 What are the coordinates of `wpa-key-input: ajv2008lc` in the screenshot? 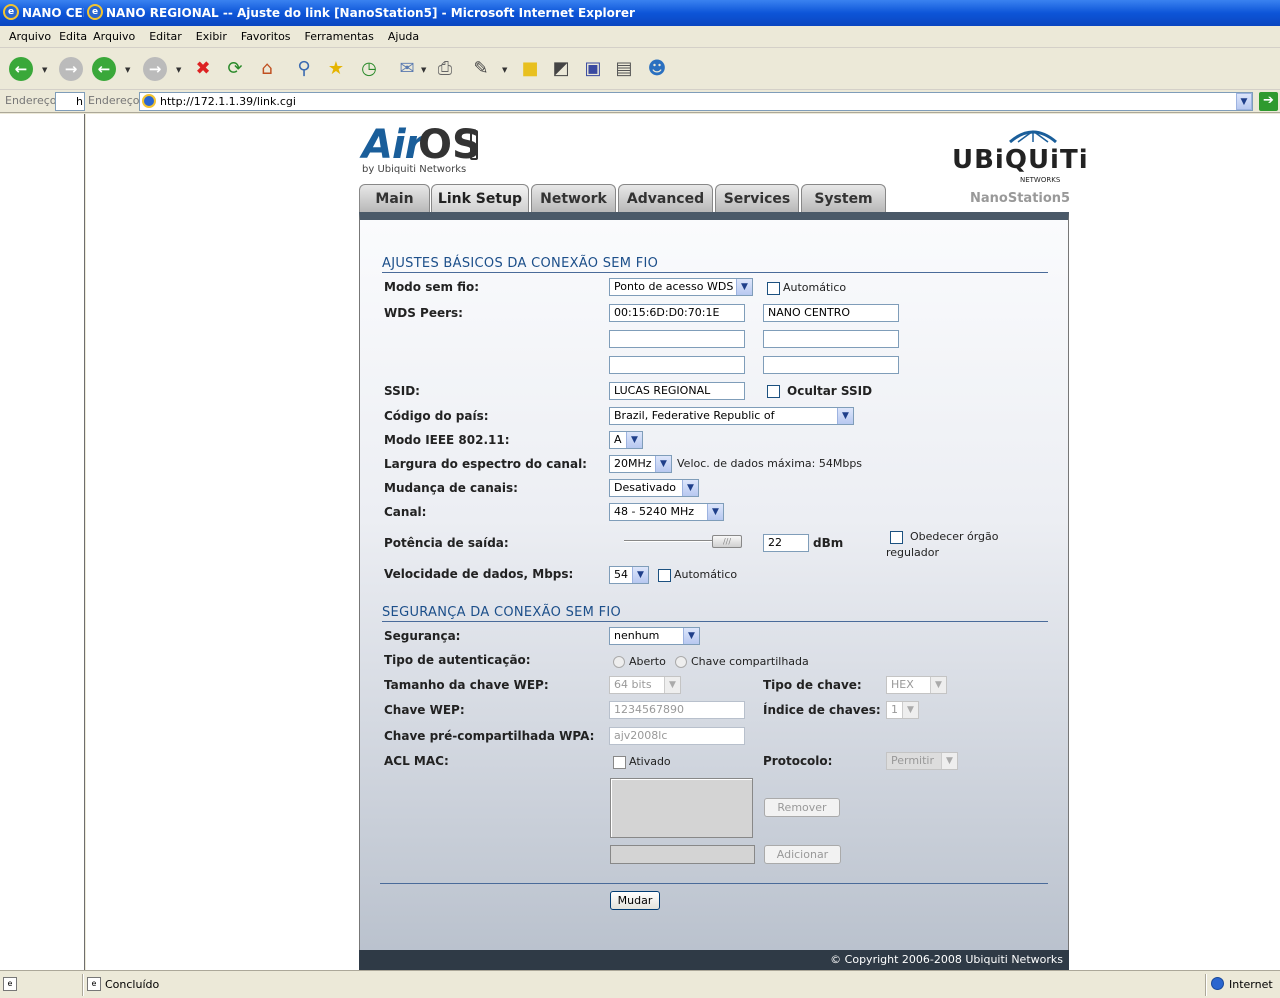 It's located at (677, 736).